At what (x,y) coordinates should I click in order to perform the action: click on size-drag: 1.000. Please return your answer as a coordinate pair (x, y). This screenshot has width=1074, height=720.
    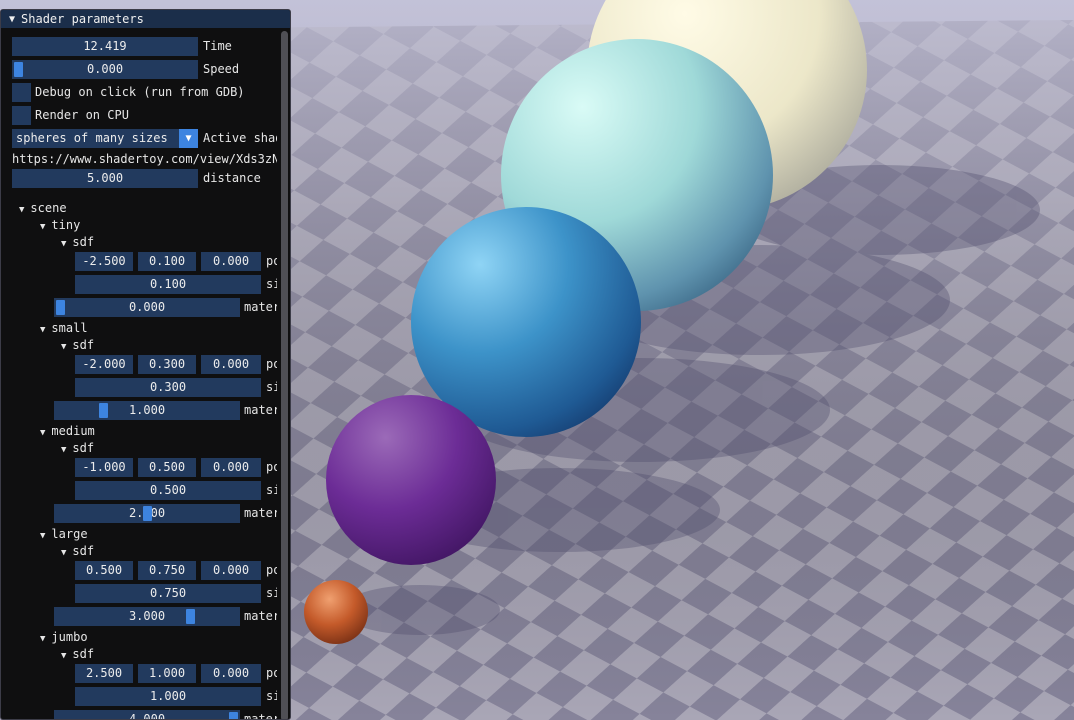
    Looking at the image, I should click on (168, 696).